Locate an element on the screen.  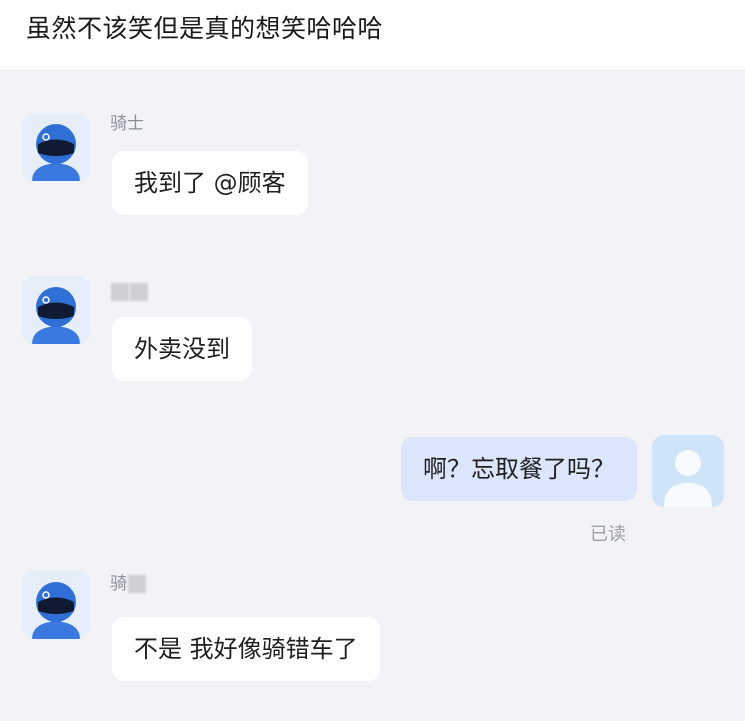
sender-name: 骑 is located at coordinates (128, 584).